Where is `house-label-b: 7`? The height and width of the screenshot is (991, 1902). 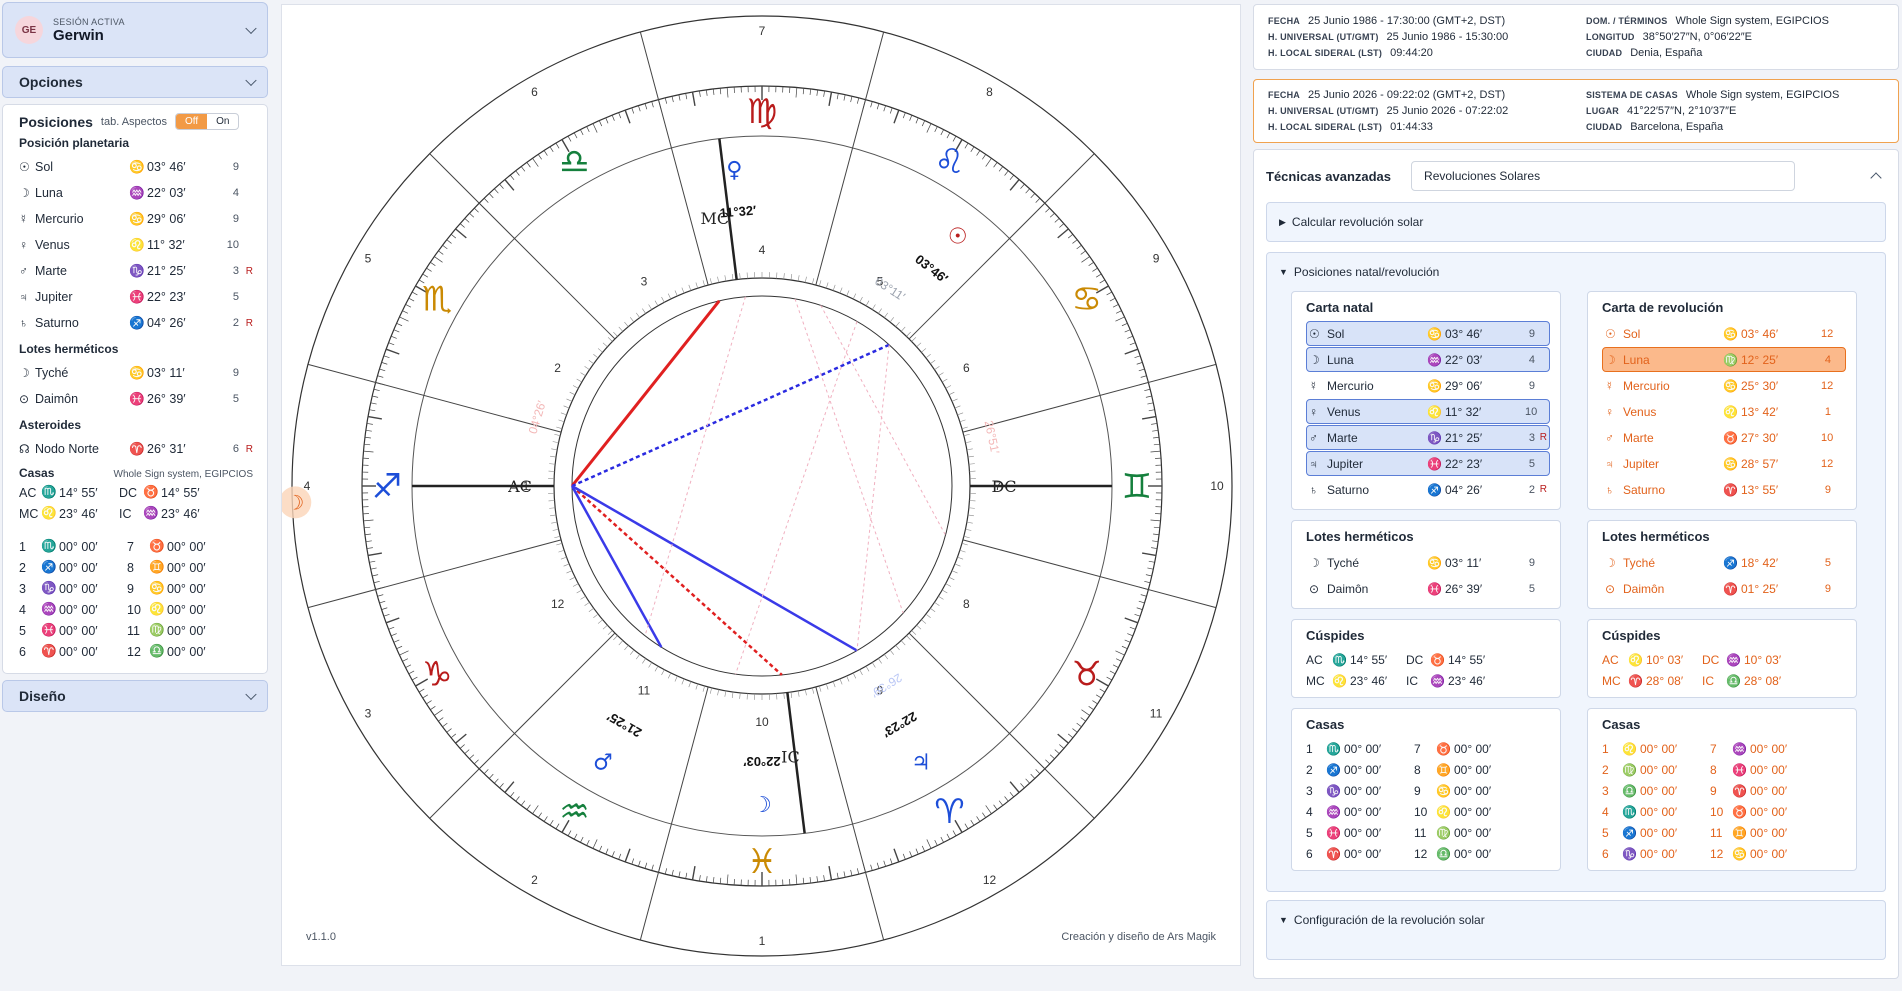 house-label-b: 7 is located at coordinates (1713, 748).